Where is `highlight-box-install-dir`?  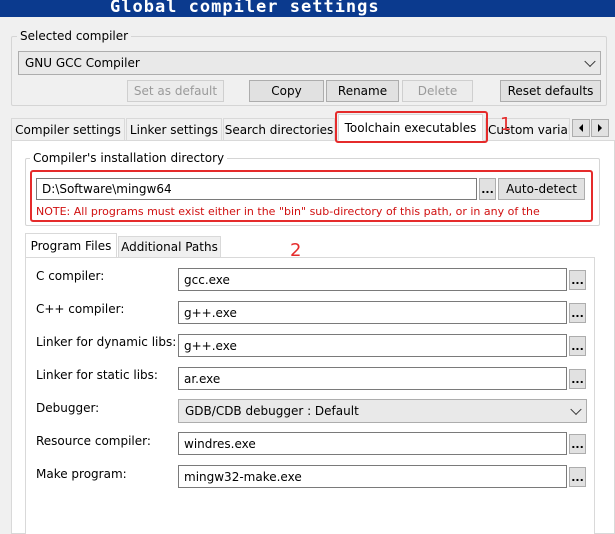 highlight-box-install-dir is located at coordinates (311, 196).